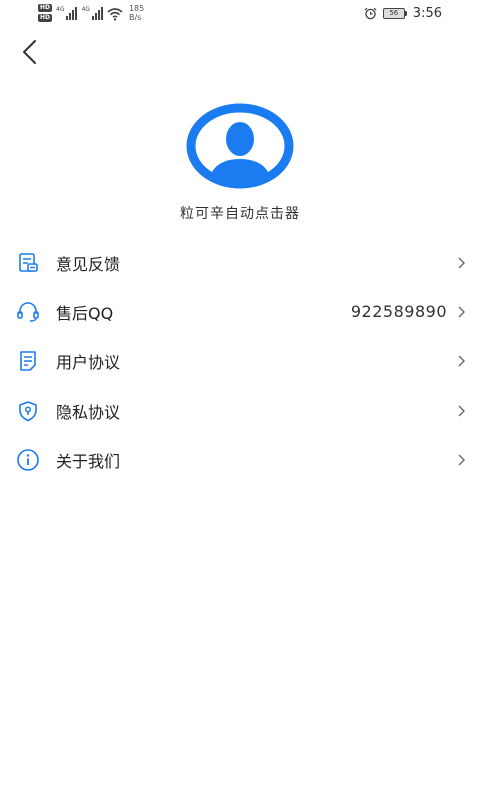  I want to click on back-button, so click(30, 52).